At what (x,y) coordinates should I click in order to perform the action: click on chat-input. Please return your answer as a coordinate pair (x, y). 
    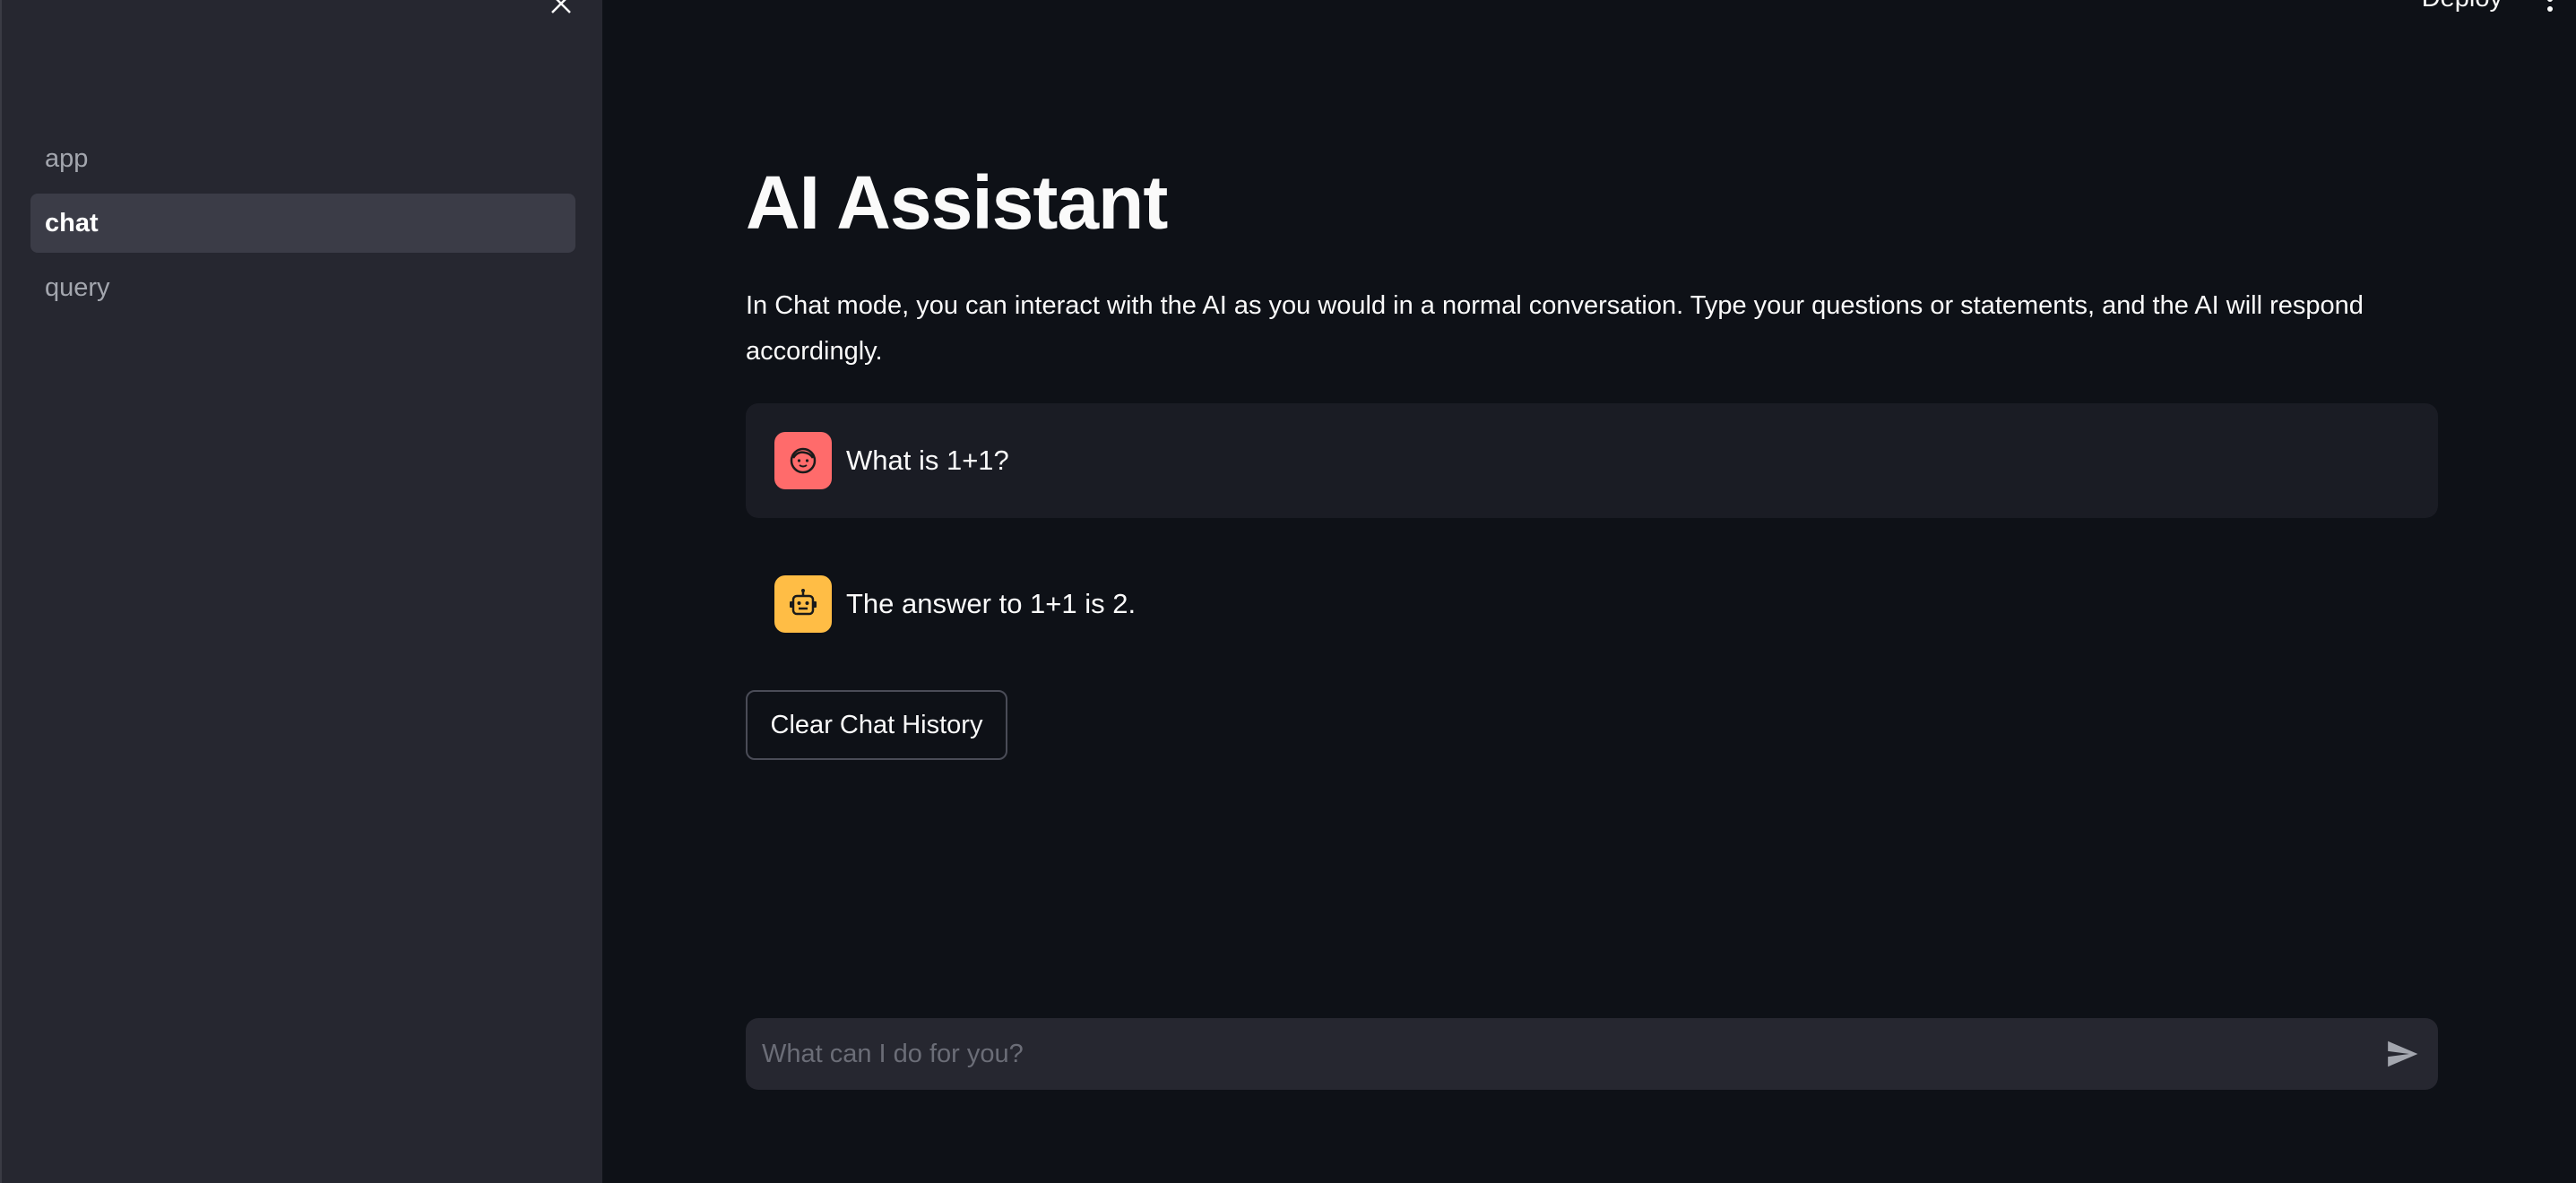
    Looking at the image, I should click on (1556, 1054).